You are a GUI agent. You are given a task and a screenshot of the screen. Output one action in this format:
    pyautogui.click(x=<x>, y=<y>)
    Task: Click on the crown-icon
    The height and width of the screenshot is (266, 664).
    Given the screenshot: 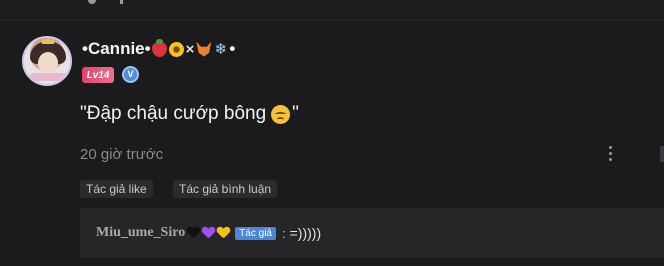 What is the action you would take?
    pyautogui.click(x=48, y=41)
    